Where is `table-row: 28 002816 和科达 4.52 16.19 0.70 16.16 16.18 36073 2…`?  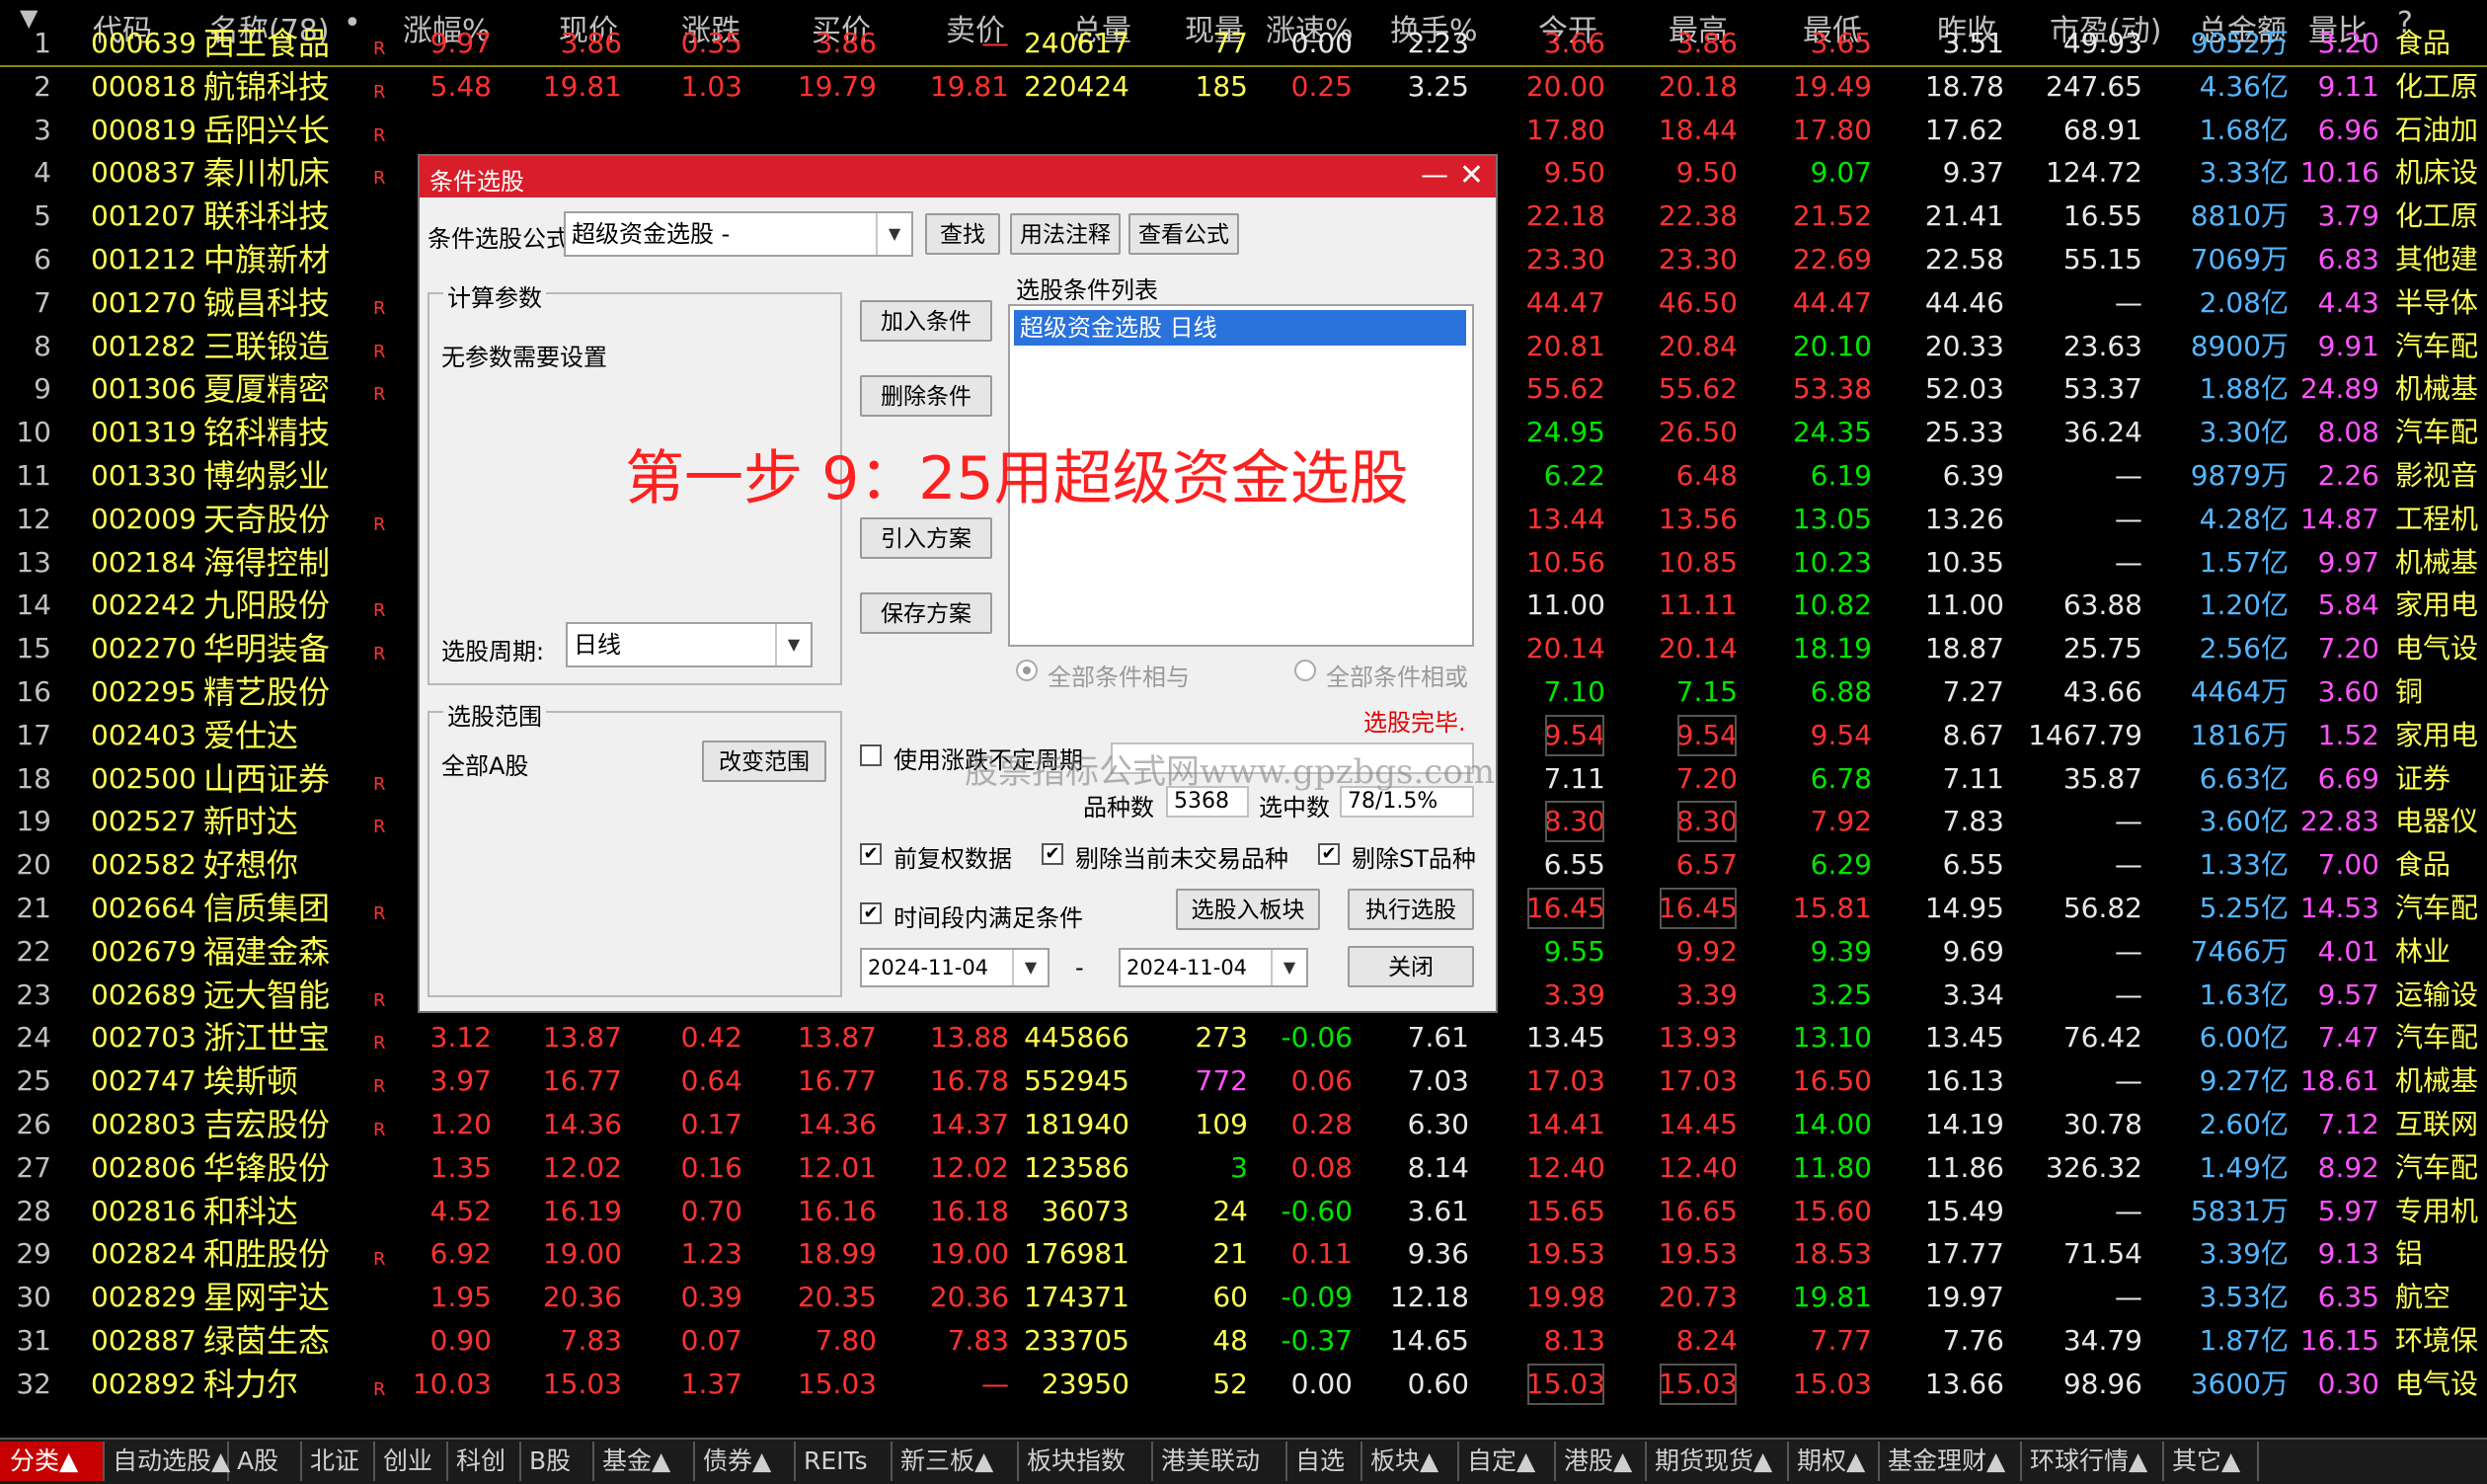 table-row: 28 002816 和科达 4.52 16.19 0.70 16.16 16.18 36073 2… is located at coordinates (1243, 1211).